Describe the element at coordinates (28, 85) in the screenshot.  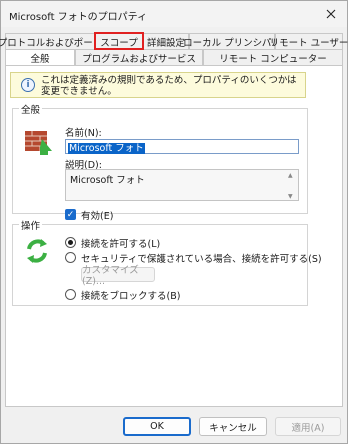
I see `info-icon: i` at that location.